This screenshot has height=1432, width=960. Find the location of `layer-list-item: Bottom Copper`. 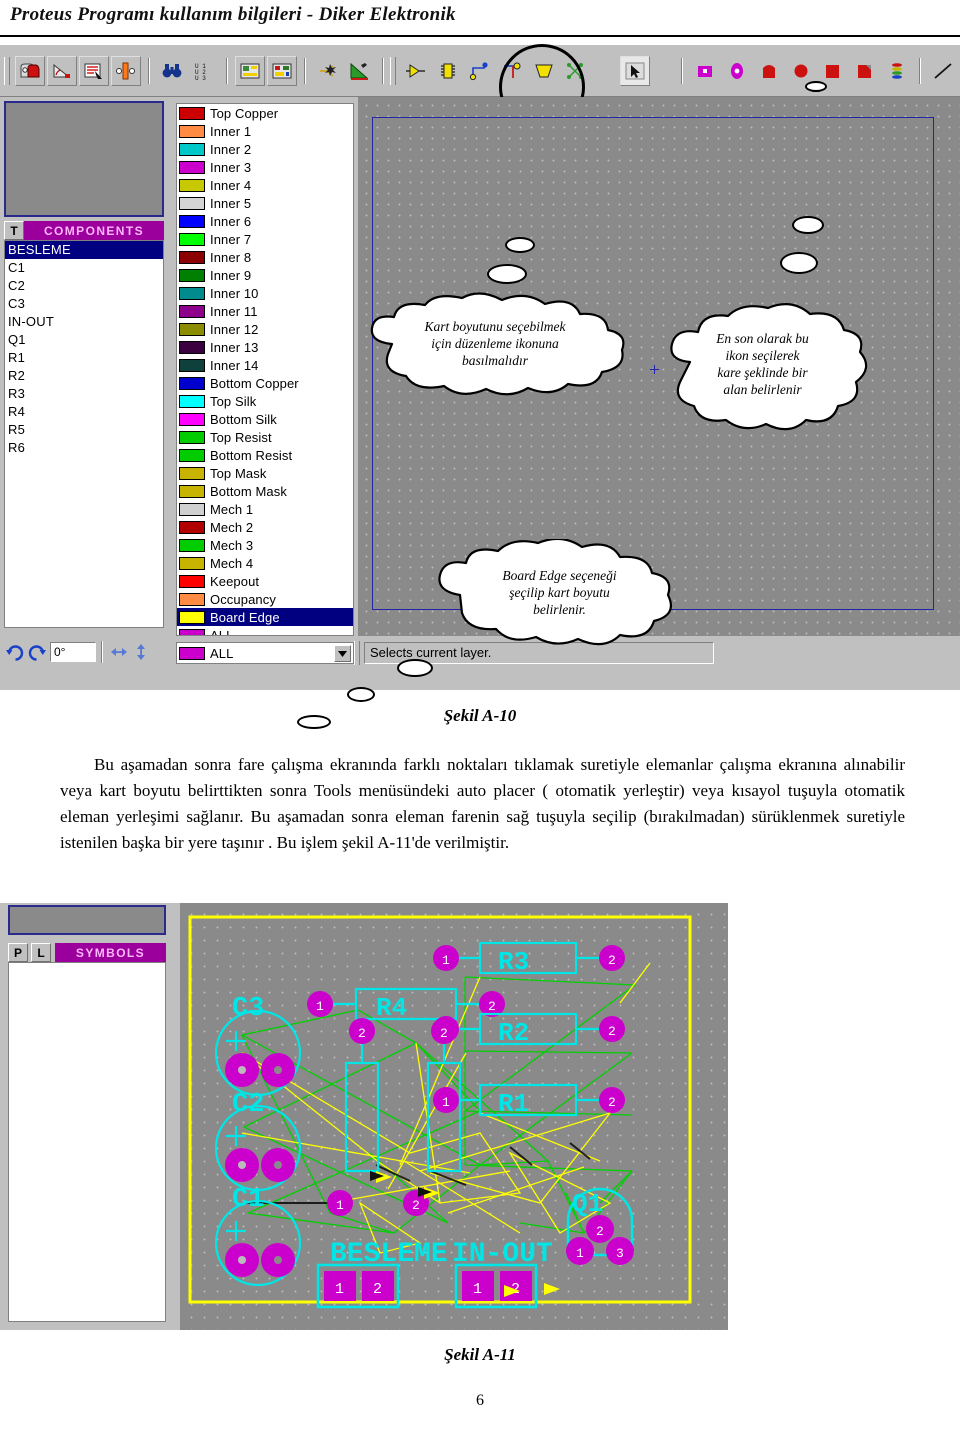

layer-list-item: Bottom Copper is located at coordinates (265, 383).